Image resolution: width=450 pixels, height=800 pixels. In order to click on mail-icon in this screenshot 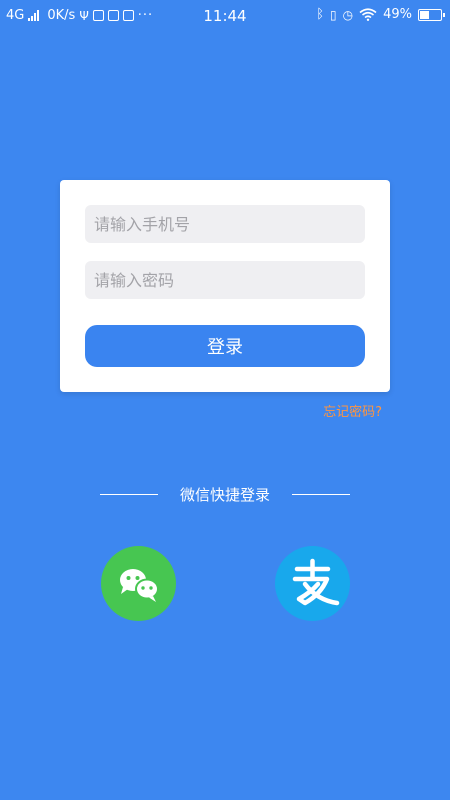, I will do `click(113, 15)`.